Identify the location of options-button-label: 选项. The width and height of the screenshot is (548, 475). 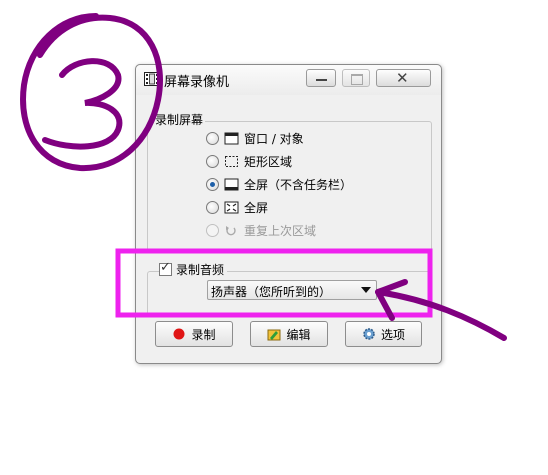
(392, 334).